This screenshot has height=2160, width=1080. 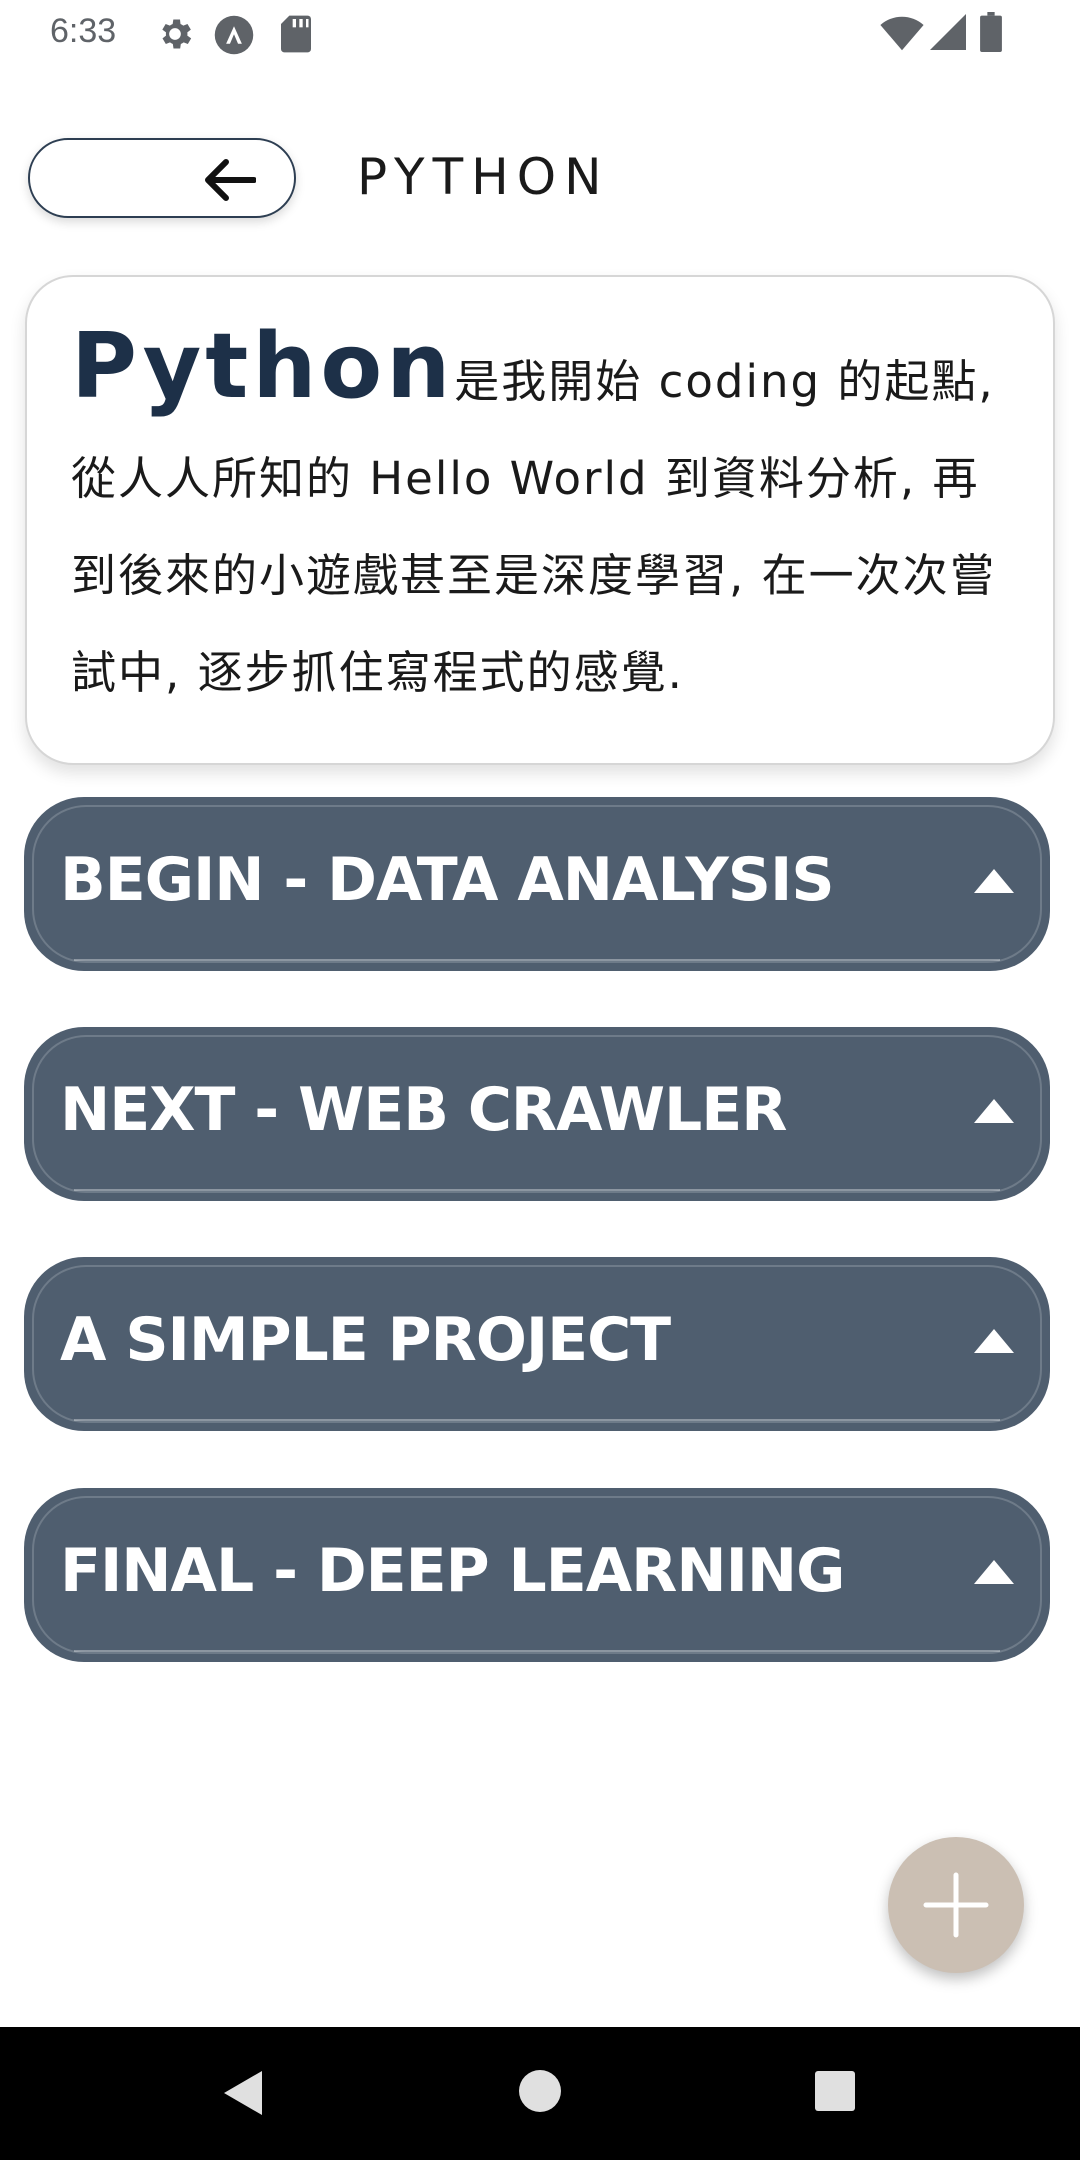 I want to click on back-triangle-icon, so click(x=244, y=2095).